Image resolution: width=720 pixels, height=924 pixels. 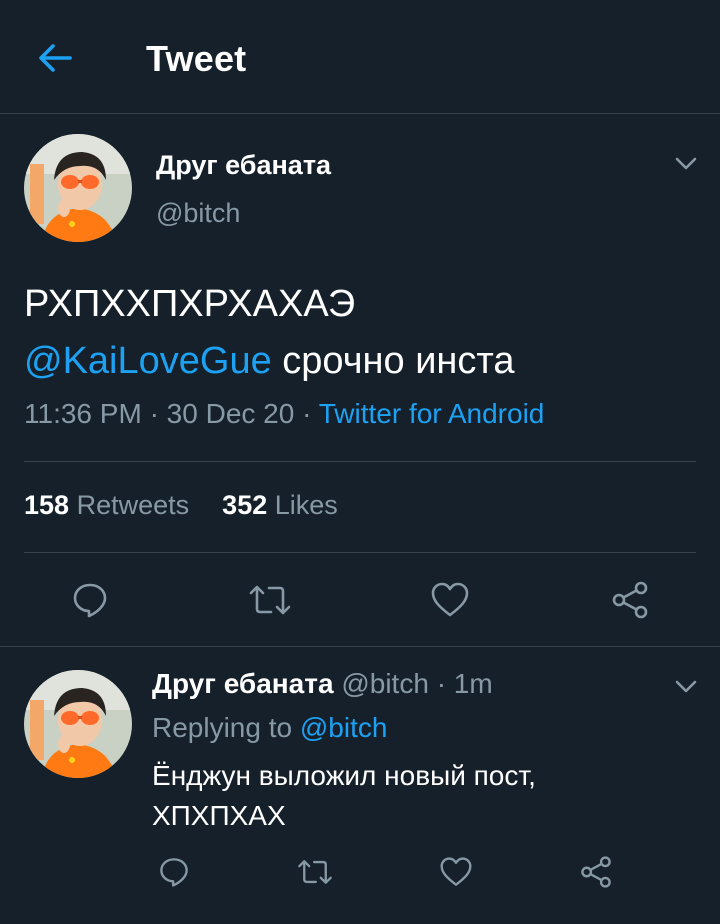 What do you see at coordinates (422, 796) in the screenshot?
I see `reply-text: Ёнджун выложил новый пост, ХПХПХАХ` at bounding box center [422, 796].